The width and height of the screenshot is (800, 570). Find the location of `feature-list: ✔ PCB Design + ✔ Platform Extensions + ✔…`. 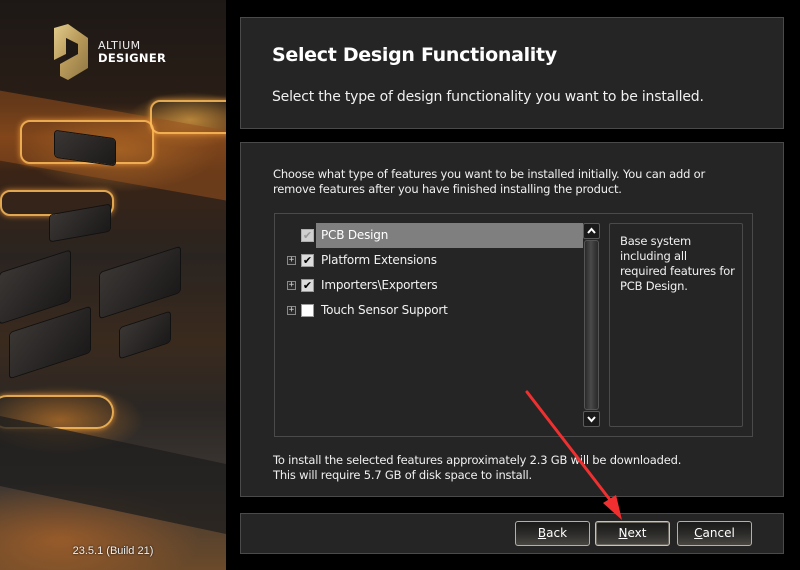

feature-list: ✔ PCB Design + ✔ Platform Extensions + ✔… is located at coordinates (429, 273).